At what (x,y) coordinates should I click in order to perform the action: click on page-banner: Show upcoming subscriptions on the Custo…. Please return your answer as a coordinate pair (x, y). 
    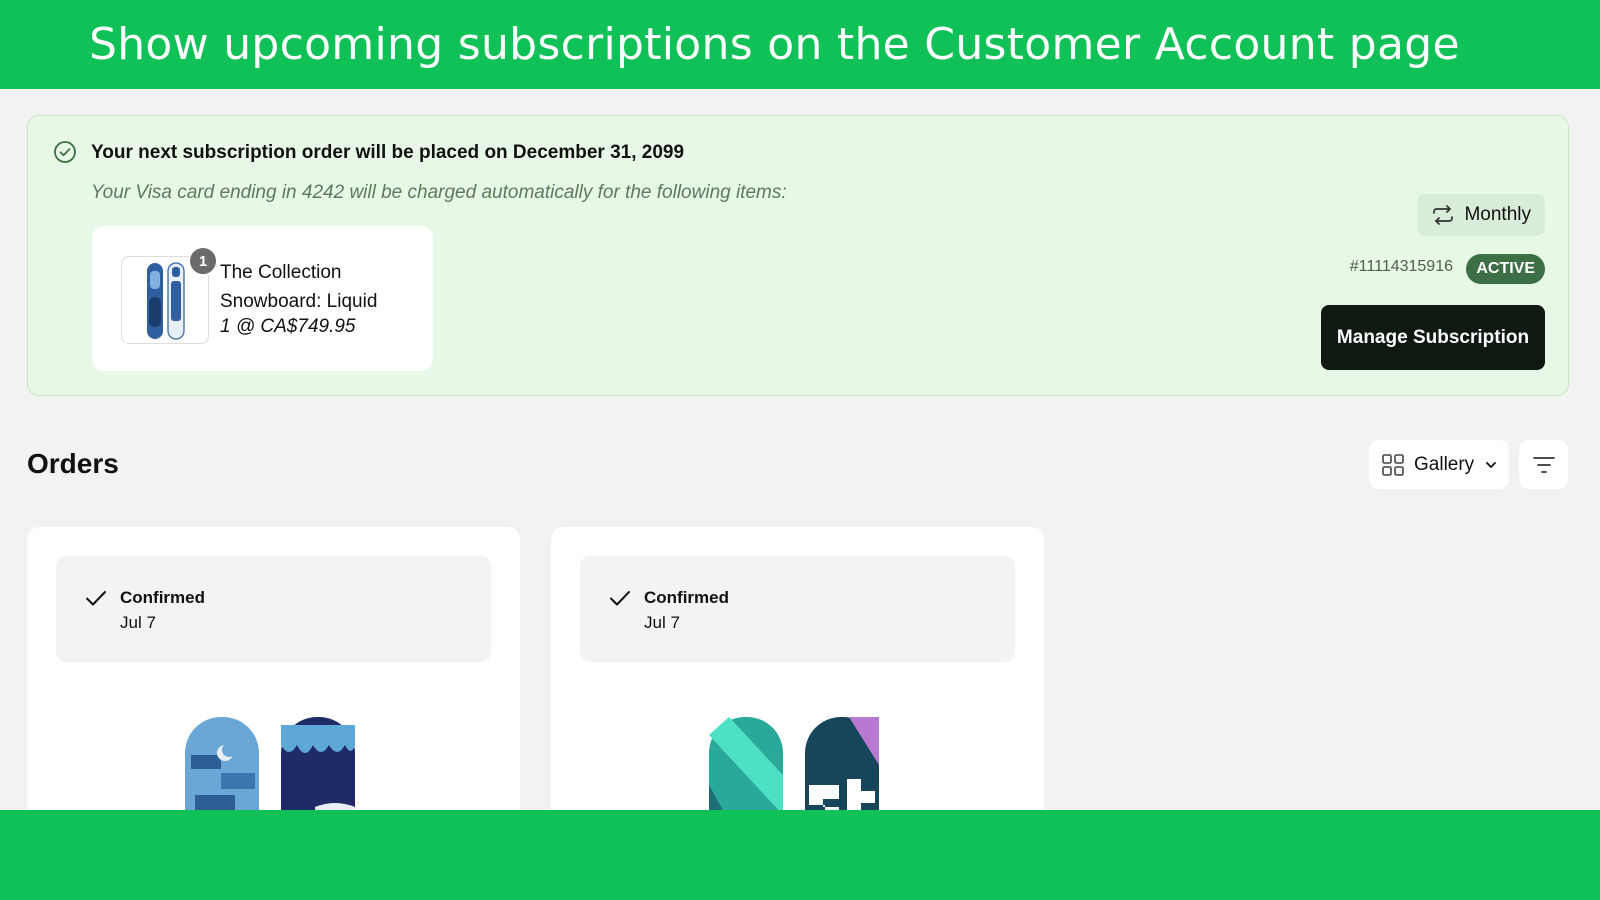
    Looking at the image, I should click on (800, 44).